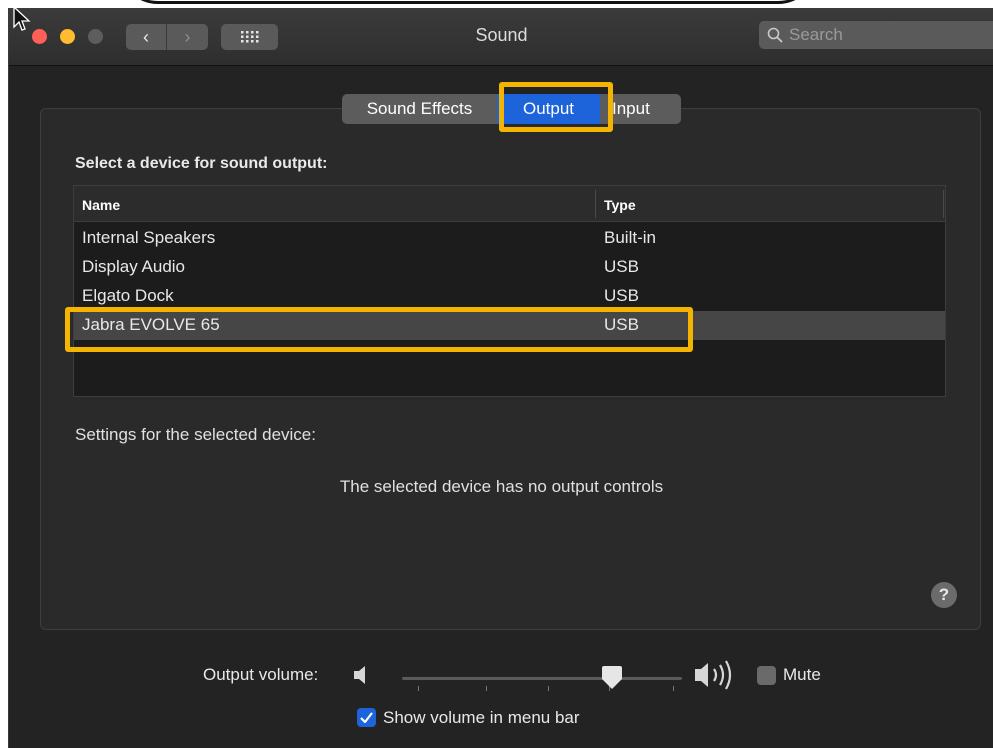  I want to click on column-header-type: Type, so click(620, 205).